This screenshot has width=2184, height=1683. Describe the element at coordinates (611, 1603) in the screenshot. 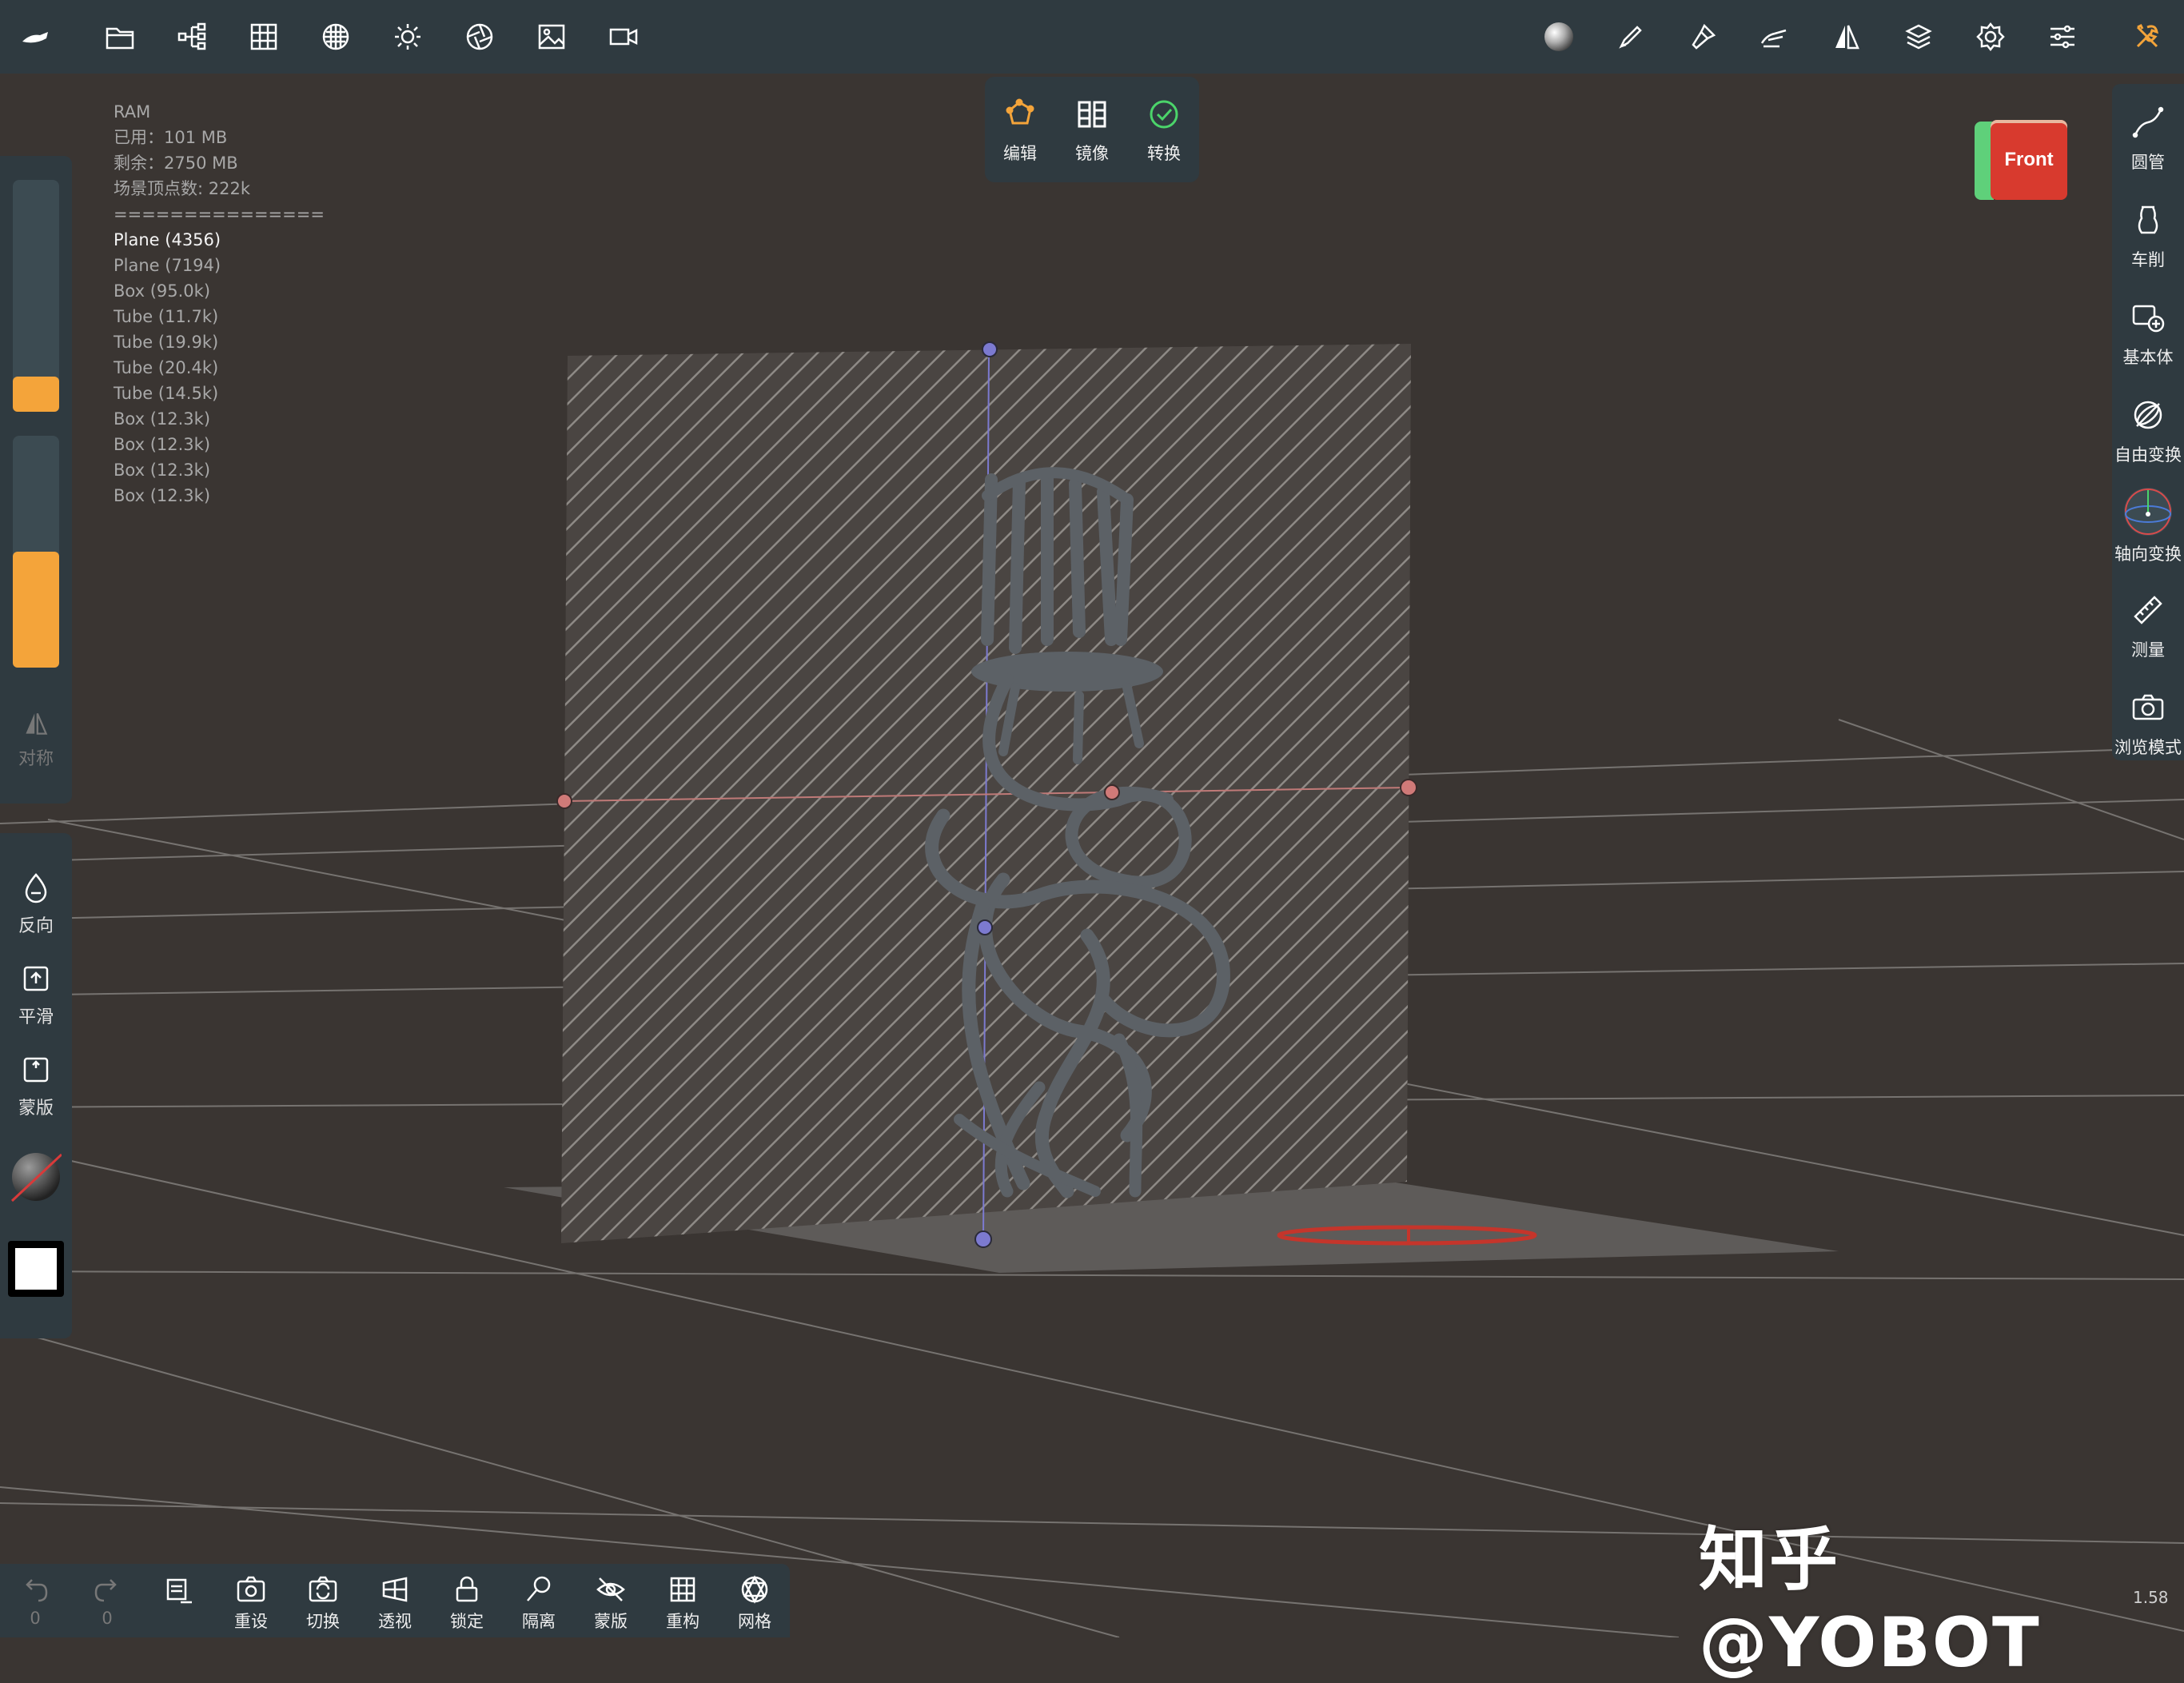

I see `mask-visibility-button: 蒙版` at that location.